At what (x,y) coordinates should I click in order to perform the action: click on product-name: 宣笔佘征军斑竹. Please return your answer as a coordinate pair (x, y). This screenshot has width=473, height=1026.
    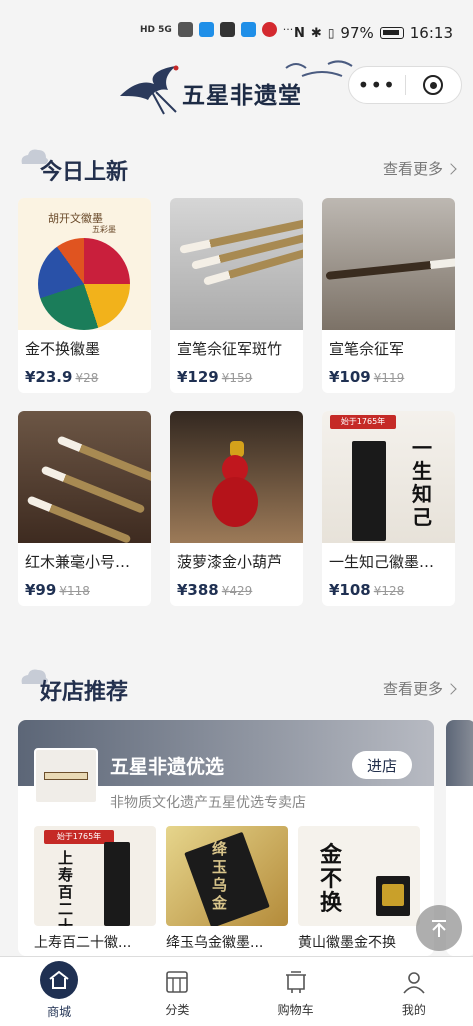
    Looking at the image, I should click on (230, 349).